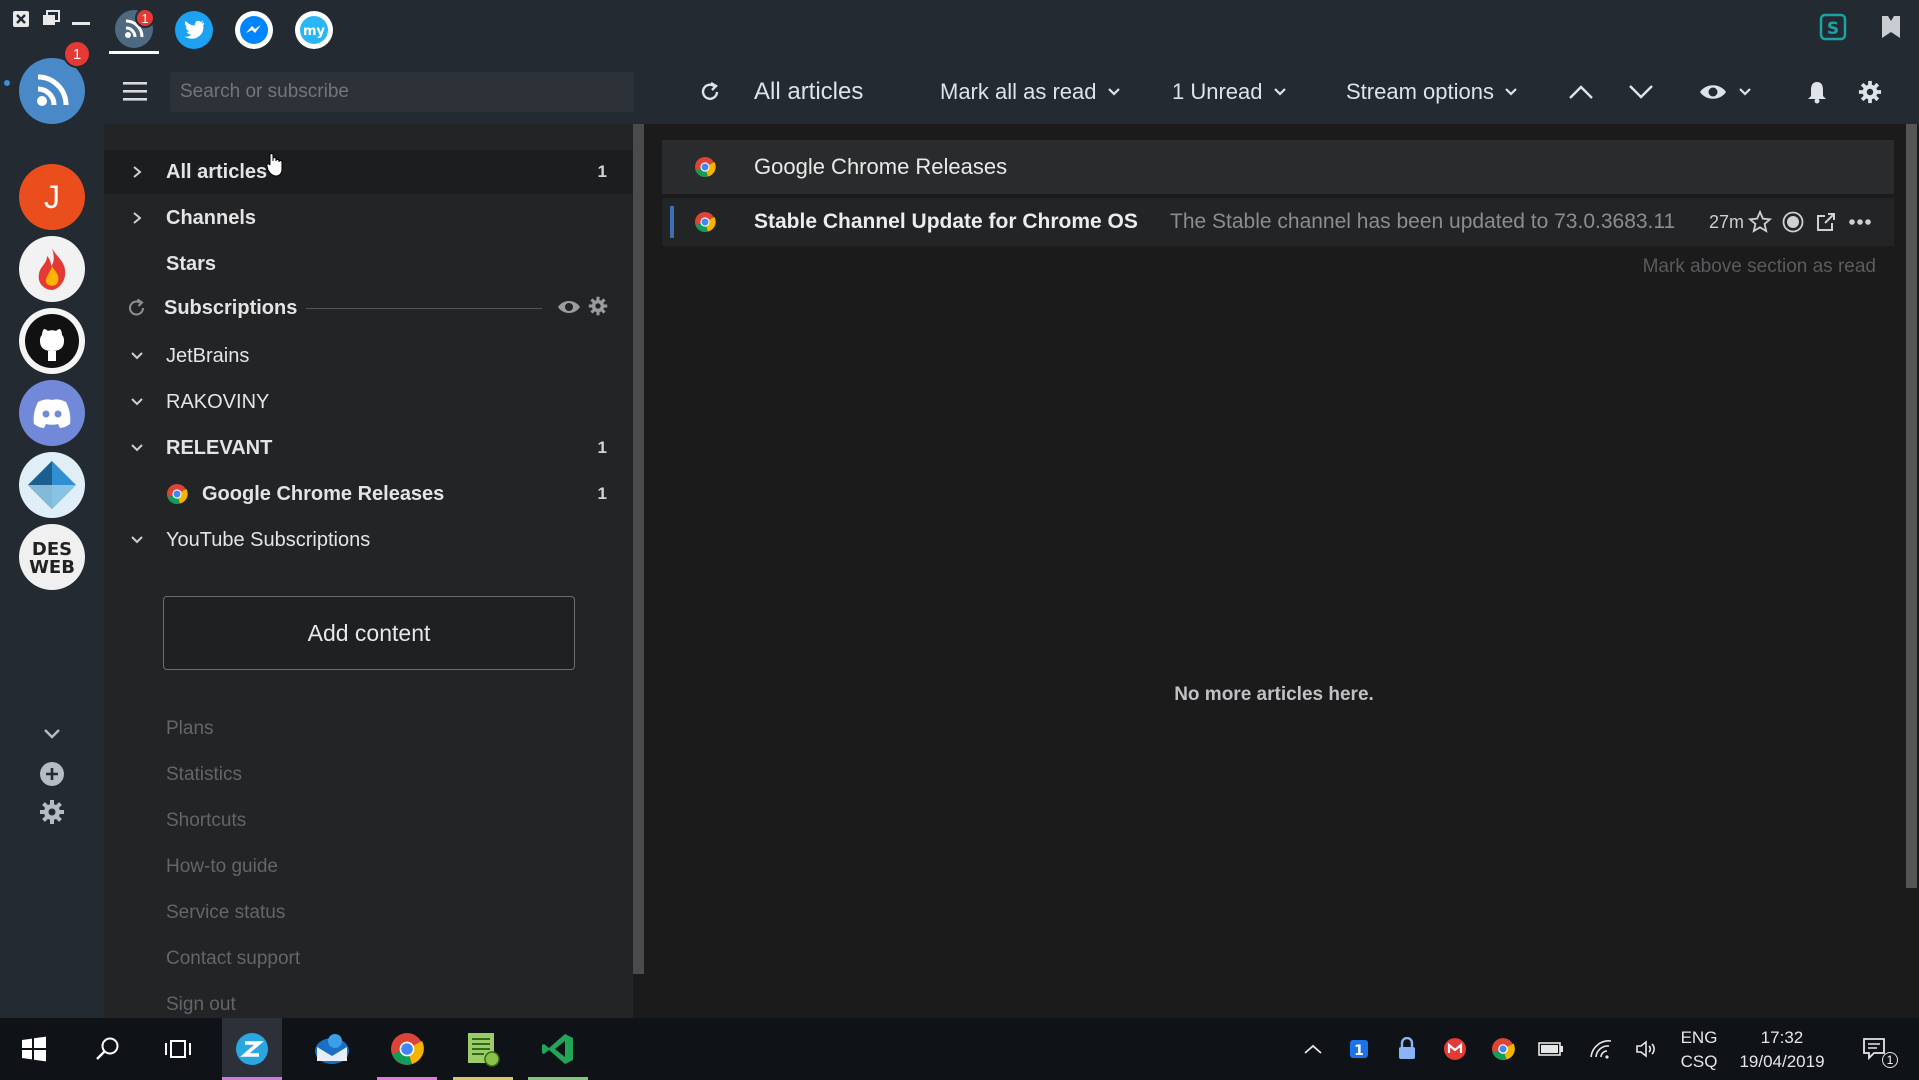 The image size is (1919, 1080). I want to click on wifi-icon, so click(1601, 1049).